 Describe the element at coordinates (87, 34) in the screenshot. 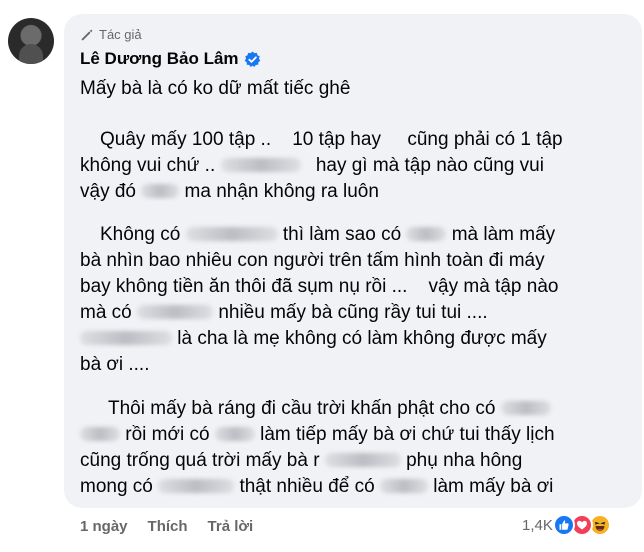

I see `pencil-icon` at that location.